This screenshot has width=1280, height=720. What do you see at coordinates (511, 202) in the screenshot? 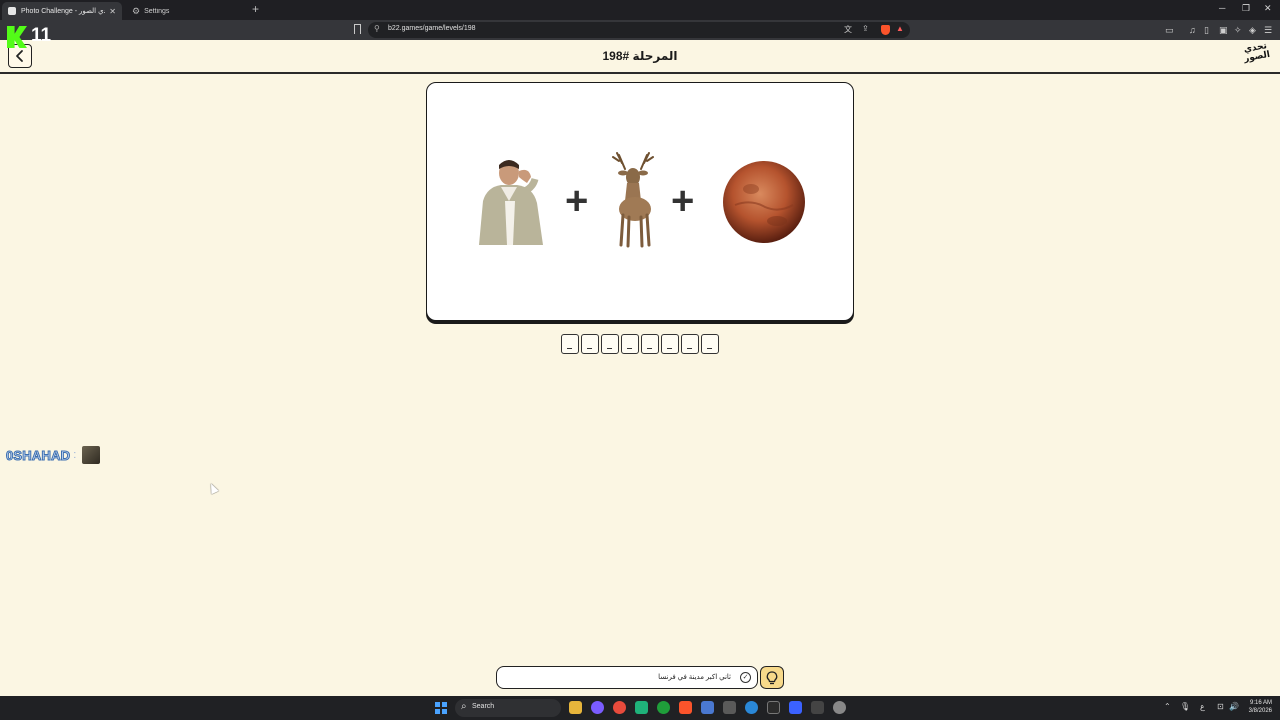
I see `shouting-man-picture` at bounding box center [511, 202].